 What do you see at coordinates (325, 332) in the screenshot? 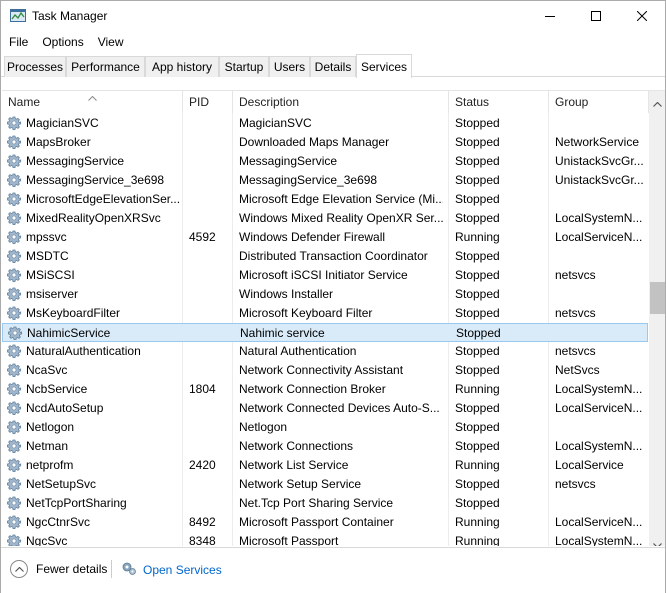
I see `table-row: NahimicService Nahimic service Stopped` at bounding box center [325, 332].